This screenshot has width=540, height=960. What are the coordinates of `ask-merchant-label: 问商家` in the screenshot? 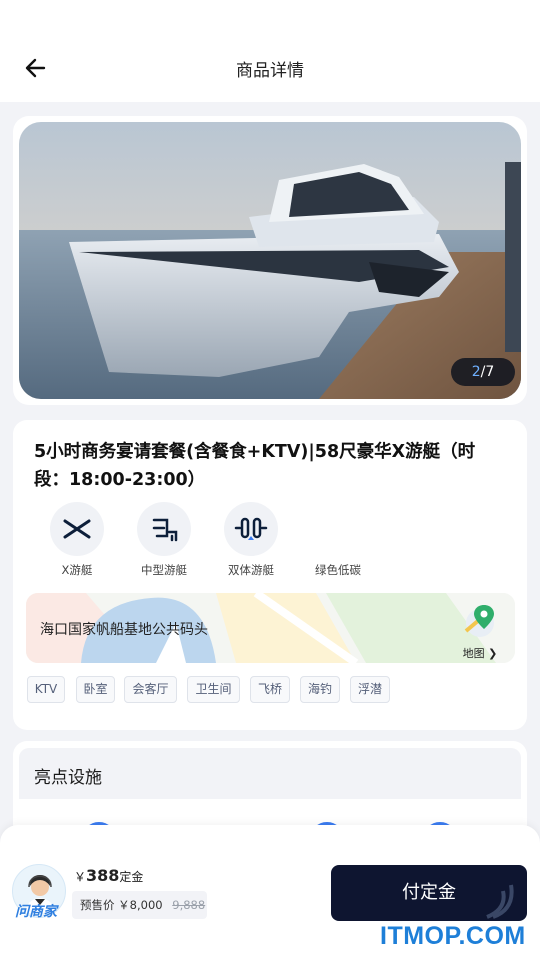 It's located at (36, 911).